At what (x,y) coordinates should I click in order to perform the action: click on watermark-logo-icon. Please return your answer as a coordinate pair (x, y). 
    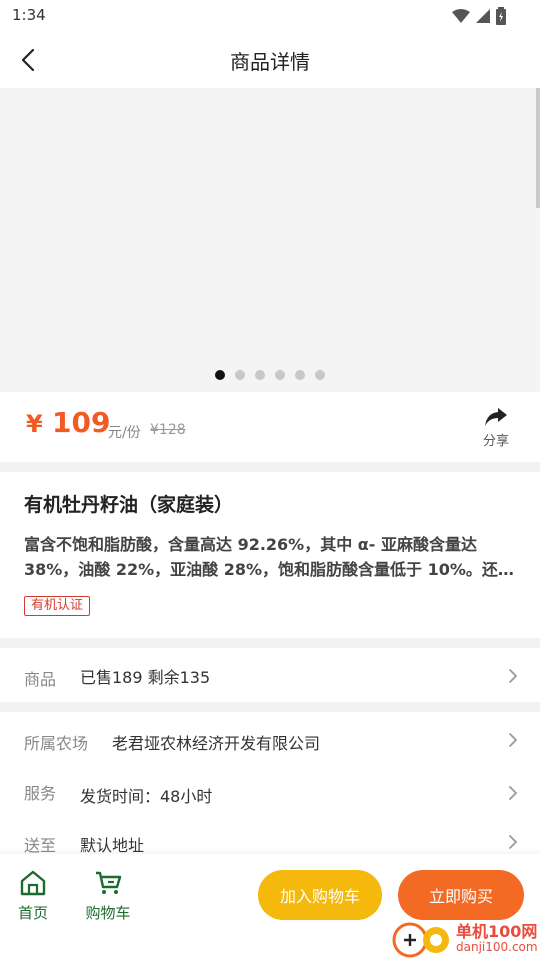
    Looking at the image, I should click on (420, 940).